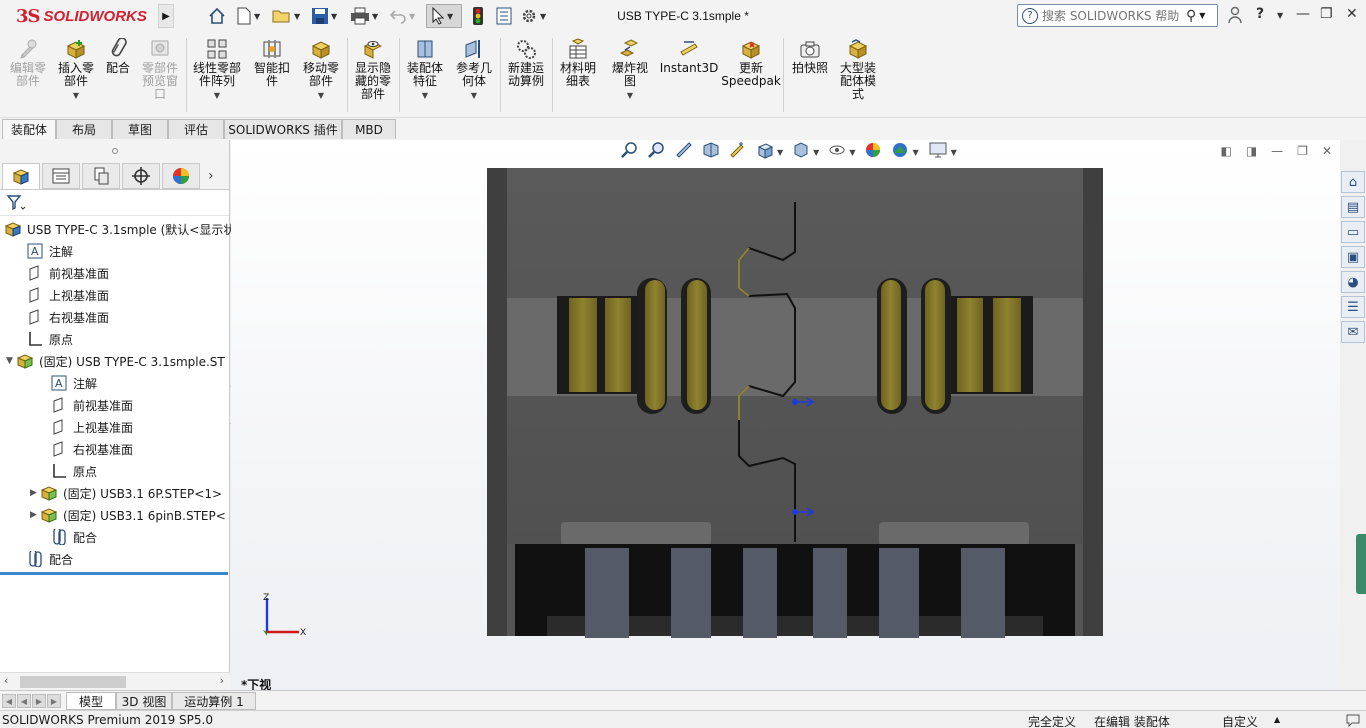 This screenshot has width=1366, height=728. Describe the element at coordinates (222, 680) in the screenshot. I see `scroll-right-icon: ›` at that location.